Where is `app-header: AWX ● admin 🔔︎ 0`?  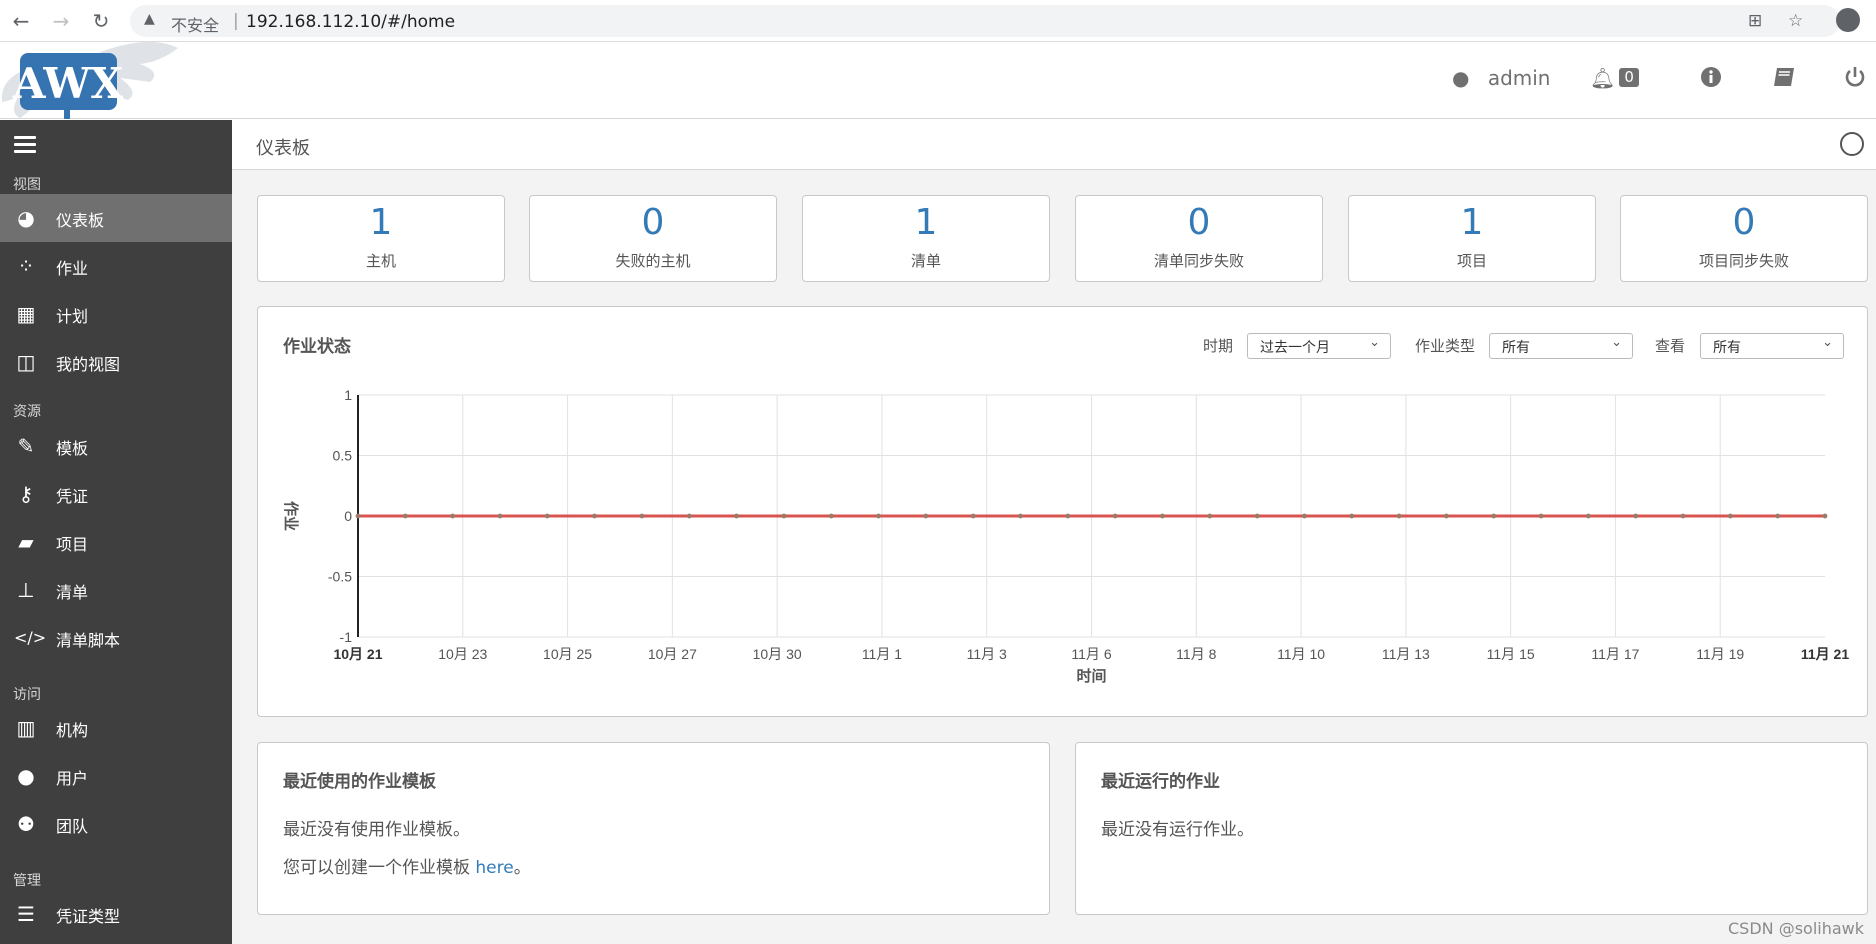 app-header: AWX ● admin 🔔︎ 0 is located at coordinates (938, 80).